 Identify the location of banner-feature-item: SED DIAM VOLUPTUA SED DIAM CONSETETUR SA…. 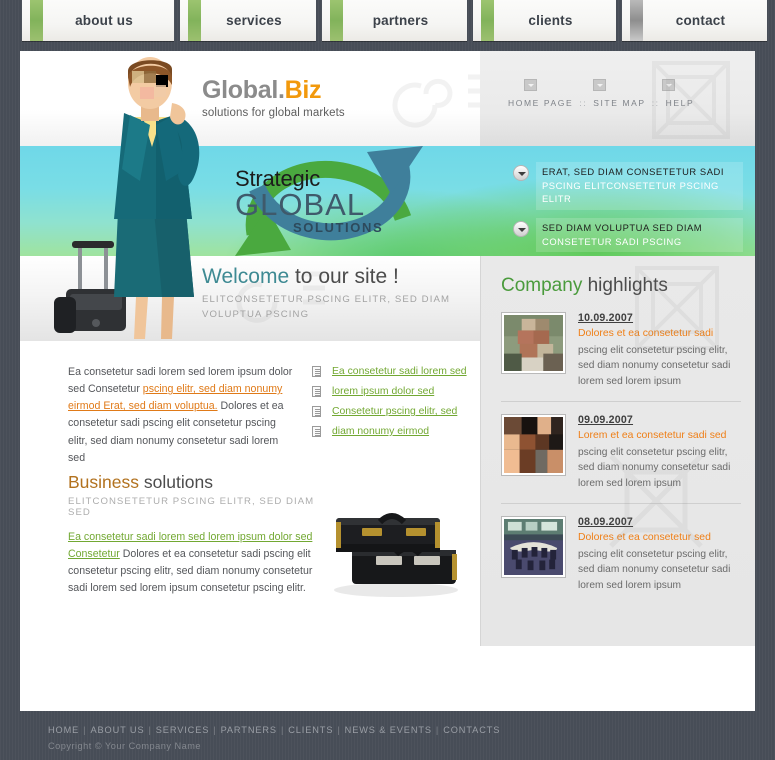
(628, 235).